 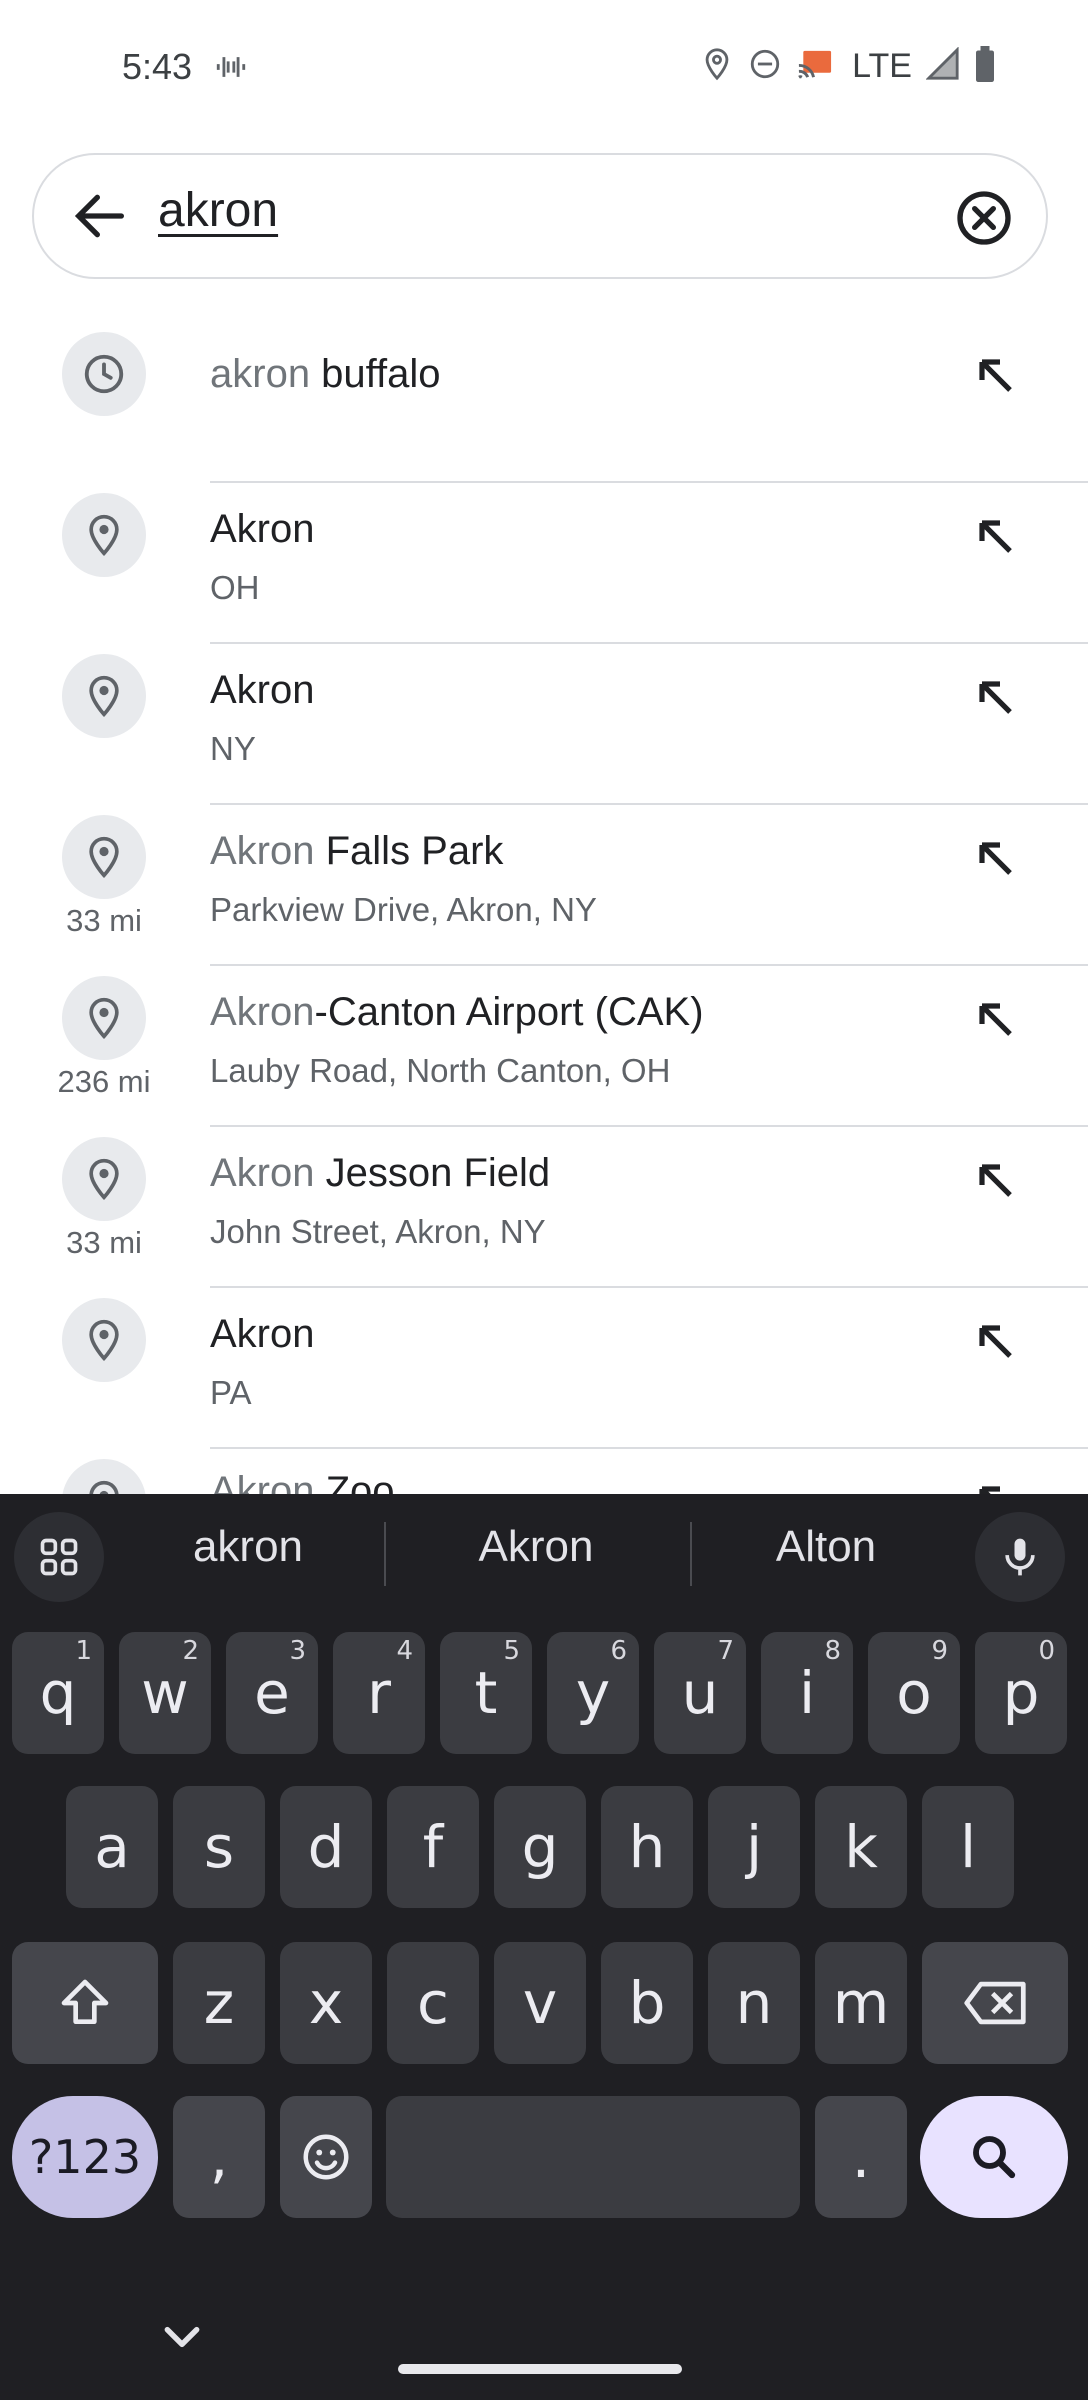 I want to click on key-o: o9, so click(x=914, y=1693).